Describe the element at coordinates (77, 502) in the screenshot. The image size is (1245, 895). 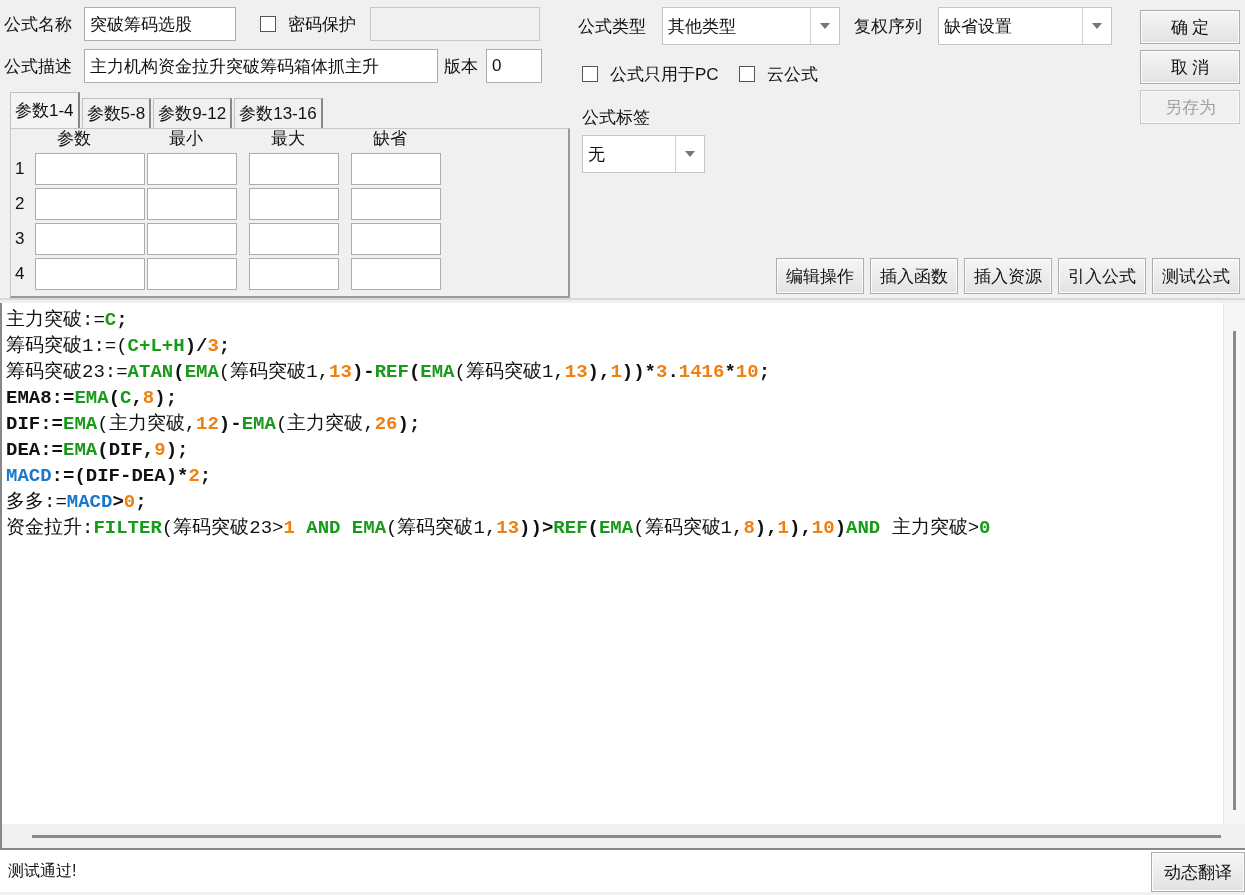
I see `code-line: 多多:=MACD>0;` at that location.